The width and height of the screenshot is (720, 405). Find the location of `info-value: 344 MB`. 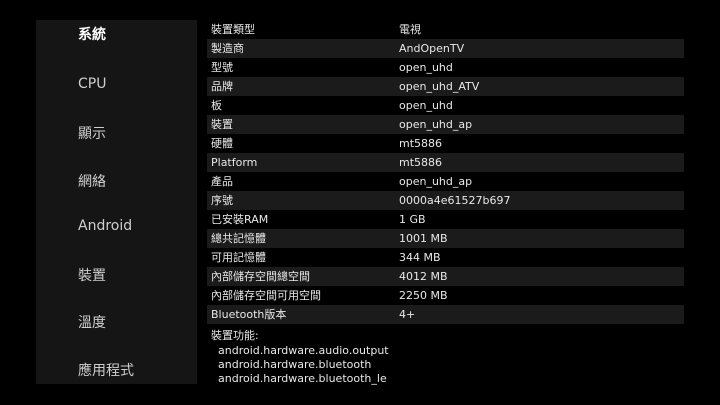

info-value: 344 MB is located at coordinates (420, 257).